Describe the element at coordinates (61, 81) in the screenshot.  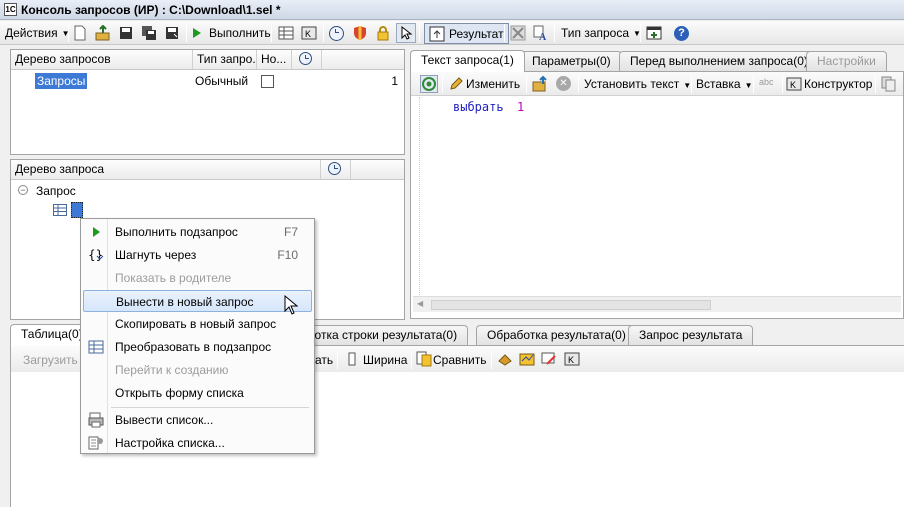
I see `query-name-cell: Запросы` at that location.